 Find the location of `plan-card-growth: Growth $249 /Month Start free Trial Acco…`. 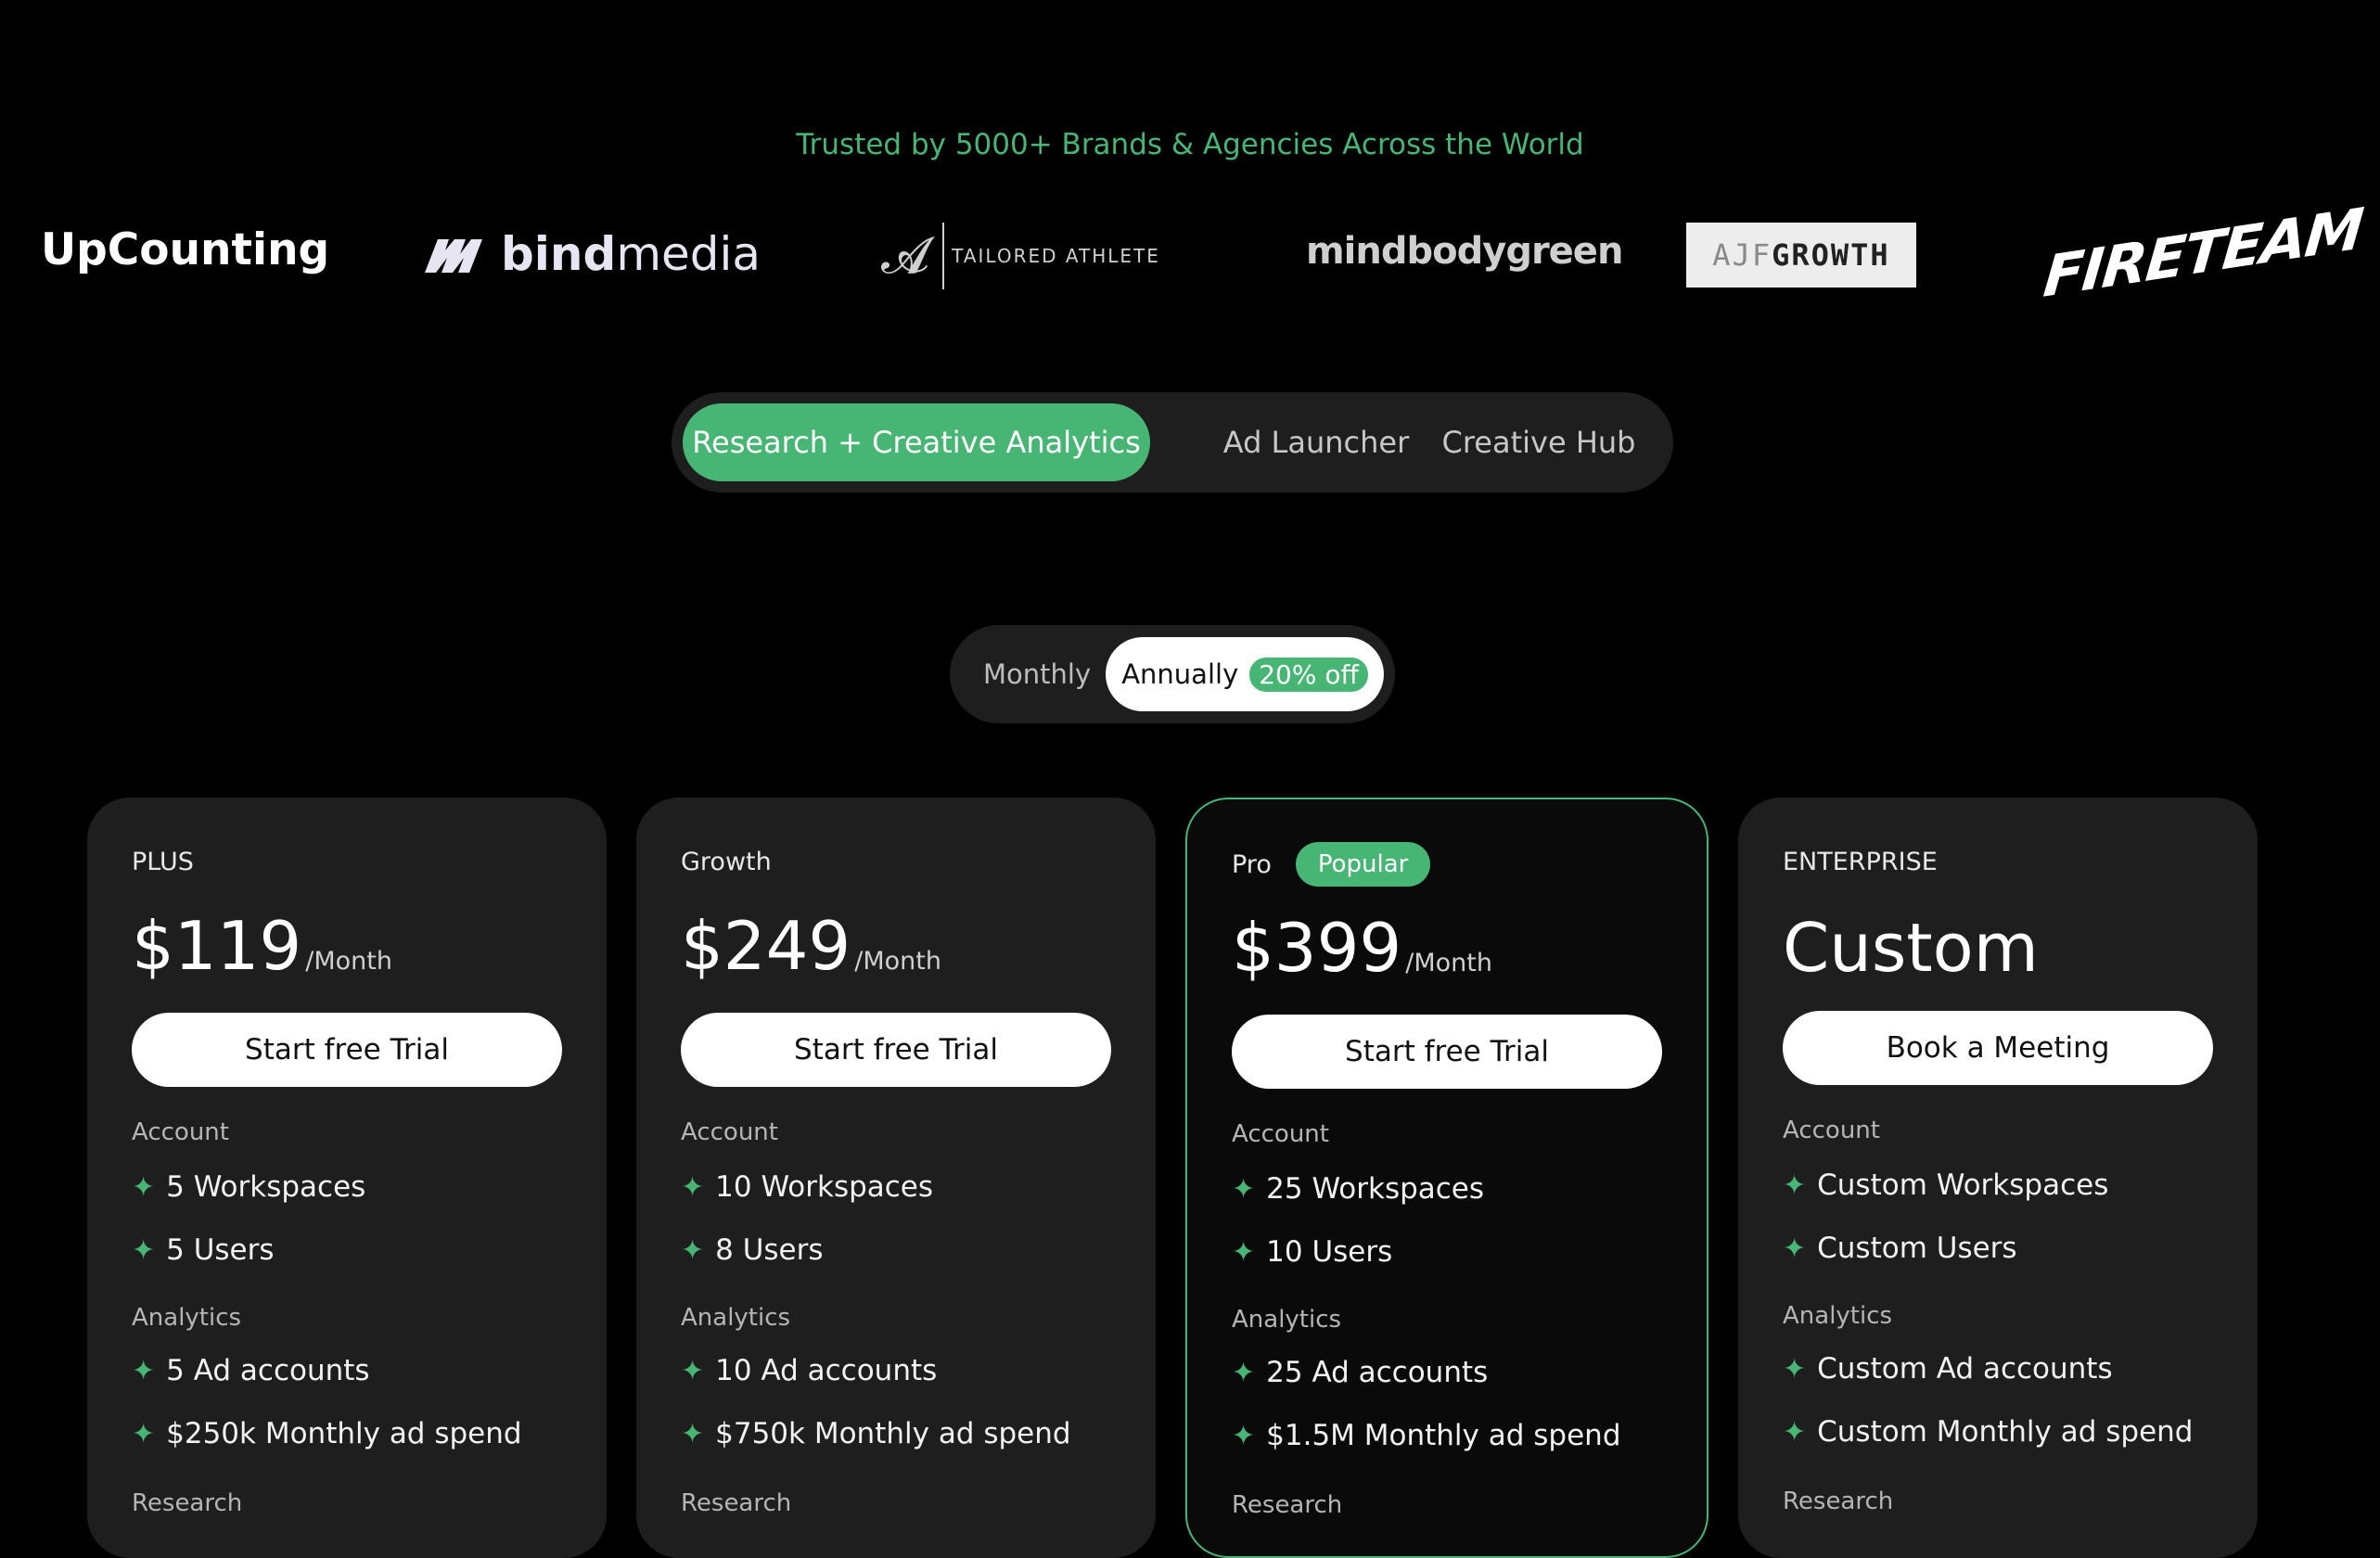

plan-card-growth: Growth $249 /Month Start free Trial Acco… is located at coordinates (896, 1178).